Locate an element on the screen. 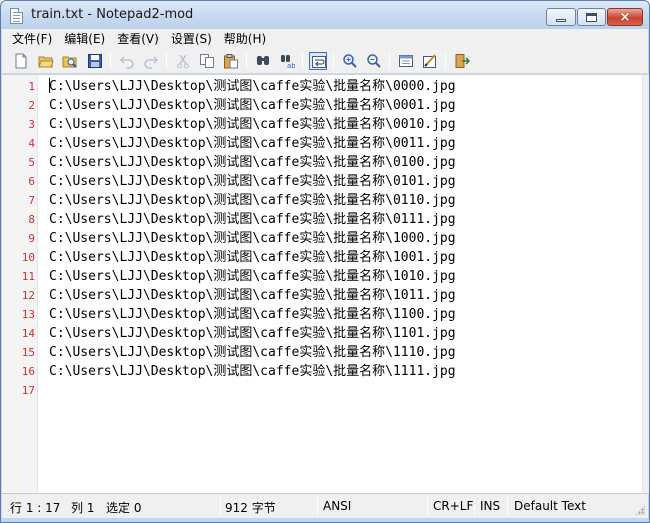  line-number: 11 is located at coordinates (28, 276).